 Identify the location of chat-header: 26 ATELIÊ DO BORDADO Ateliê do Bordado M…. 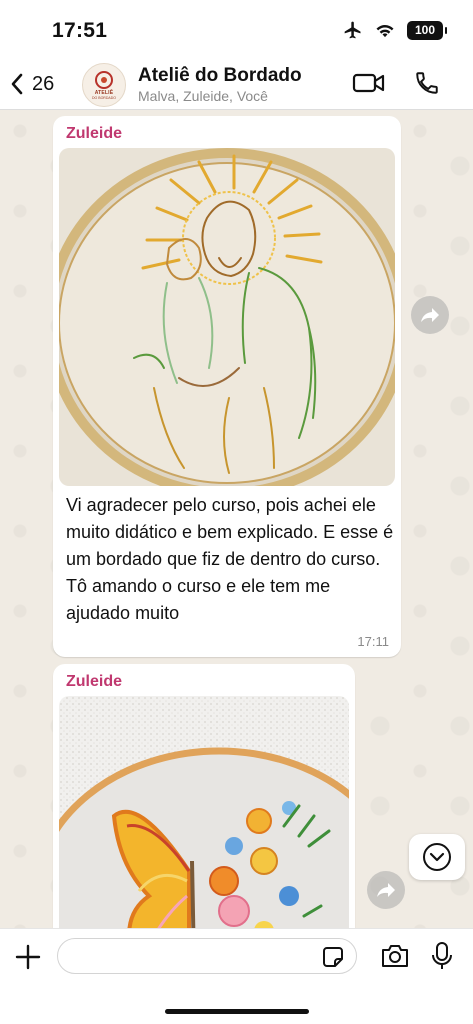
(236, 85).